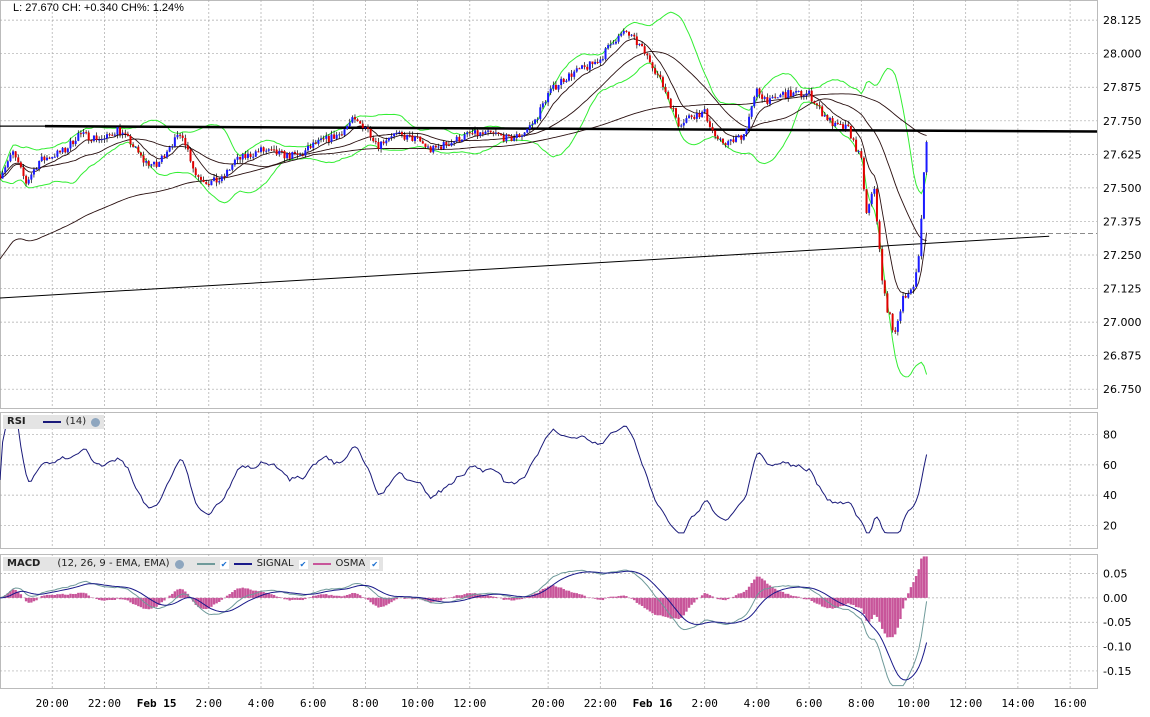 The height and width of the screenshot is (717, 1150). What do you see at coordinates (653, 703) in the screenshot?
I see `x-axis-tick-label: Feb 16` at bounding box center [653, 703].